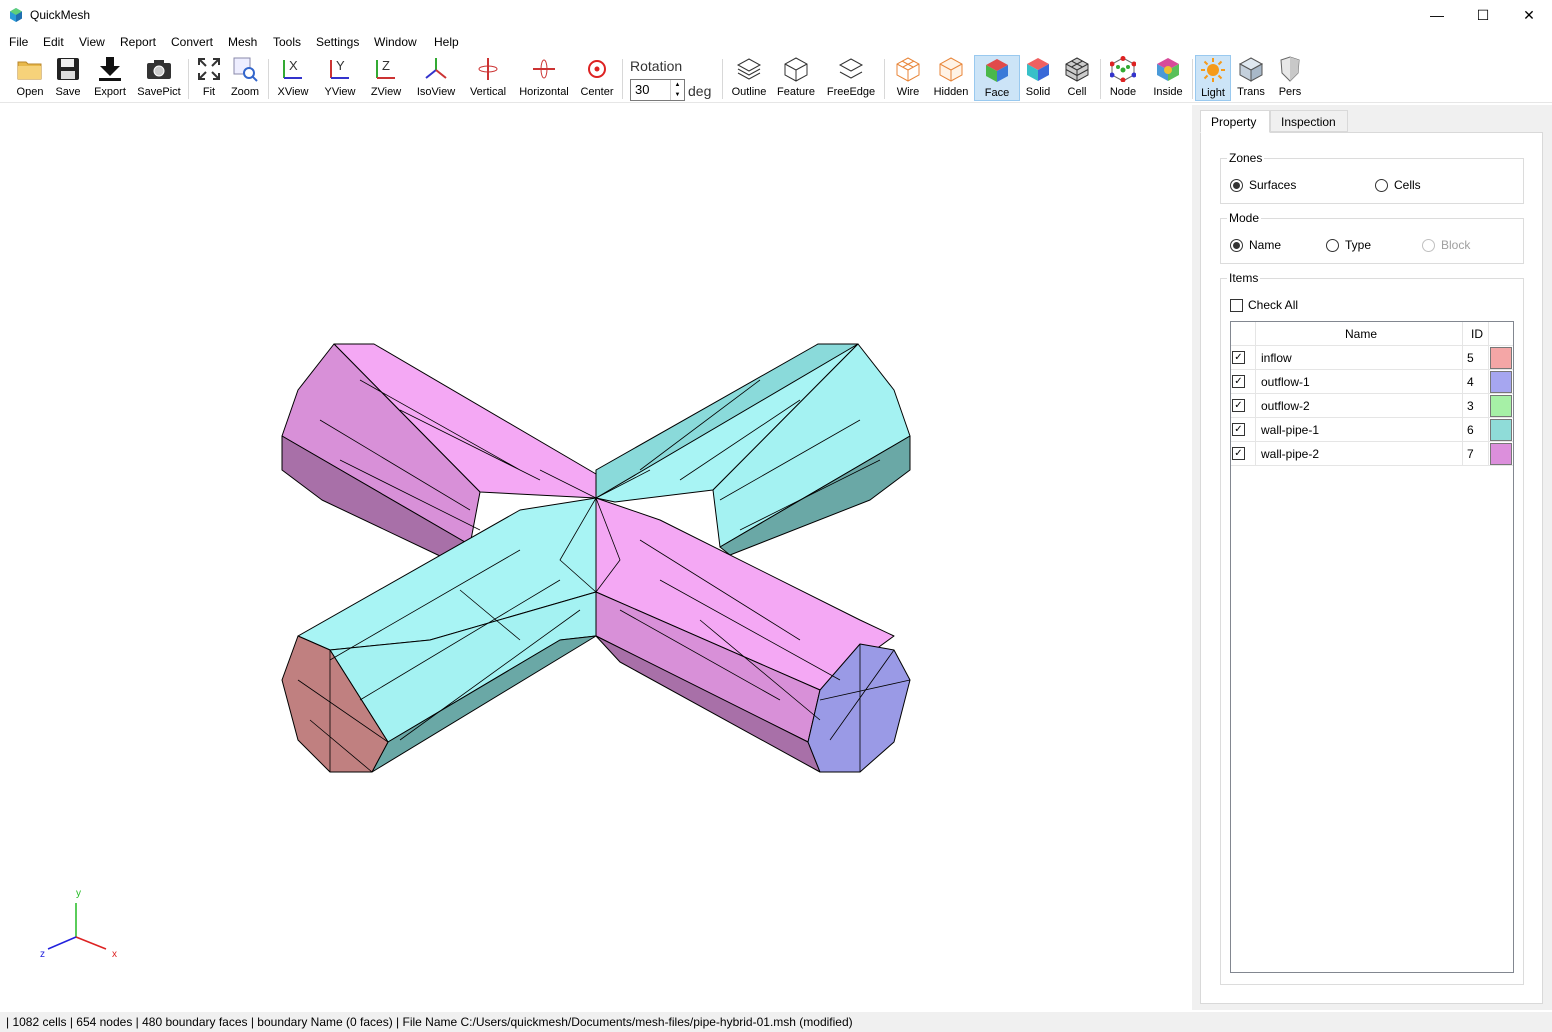 Image resolution: width=1552 pixels, height=1032 pixels. Describe the element at coordinates (851, 68) in the screenshot. I see `free-edge-icon` at that location.